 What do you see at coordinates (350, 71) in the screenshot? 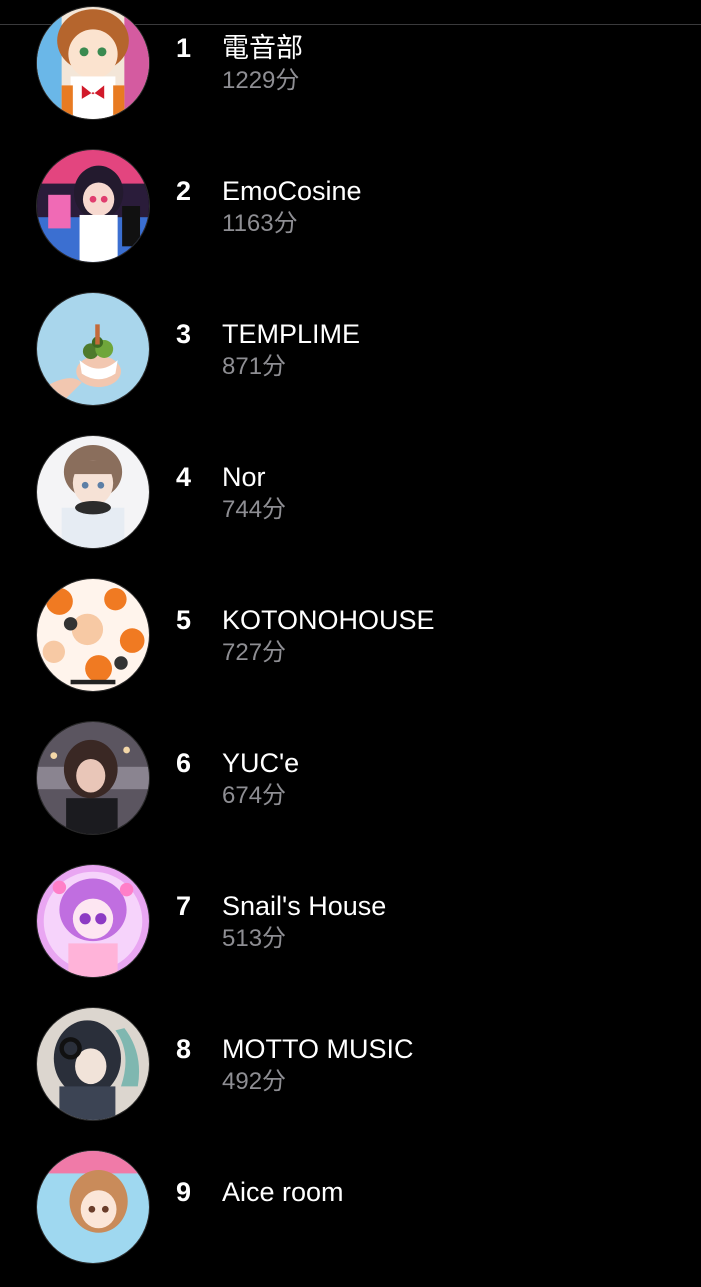
I see `list-item: 1 電音部 1229分` at bounding box center [350, 71].